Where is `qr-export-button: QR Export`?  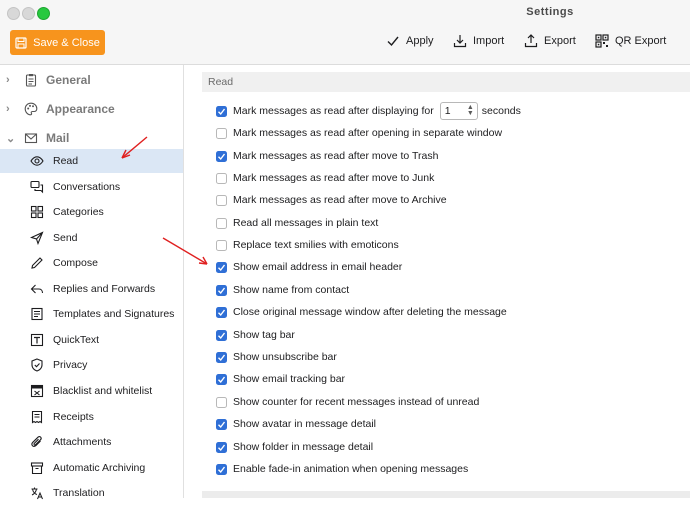 qr-export-button: QR Export is located at coordinates (630, 41).